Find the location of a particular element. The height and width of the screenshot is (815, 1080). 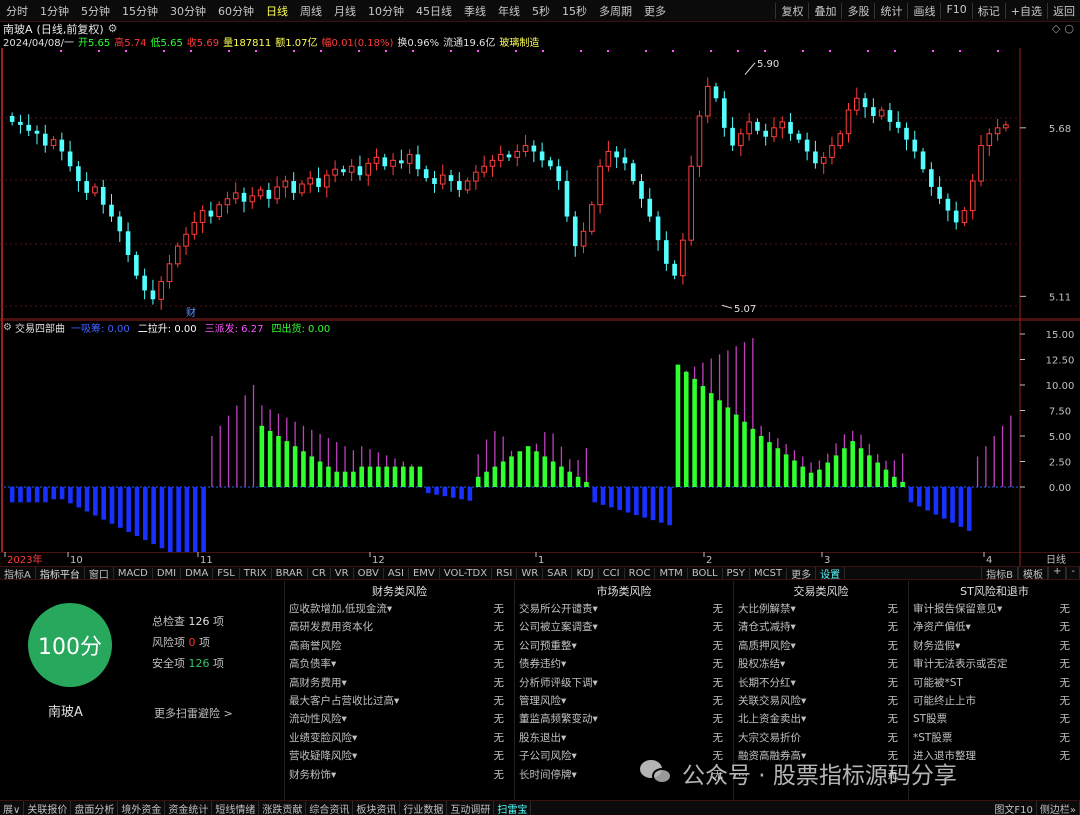

risk-item: 营收疑降风险▾ 无 is located at coordinates (399, 757).